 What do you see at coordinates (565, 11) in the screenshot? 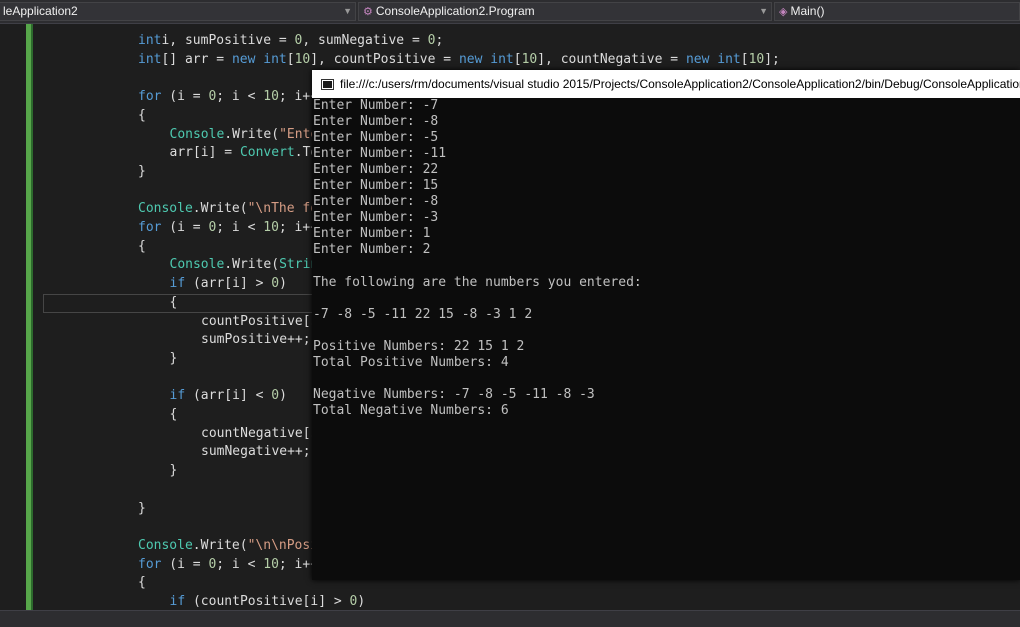
I see `class-dropdown: ⚙ ConsoleApplication2.Program ▼` at bounding box center [565, 11].